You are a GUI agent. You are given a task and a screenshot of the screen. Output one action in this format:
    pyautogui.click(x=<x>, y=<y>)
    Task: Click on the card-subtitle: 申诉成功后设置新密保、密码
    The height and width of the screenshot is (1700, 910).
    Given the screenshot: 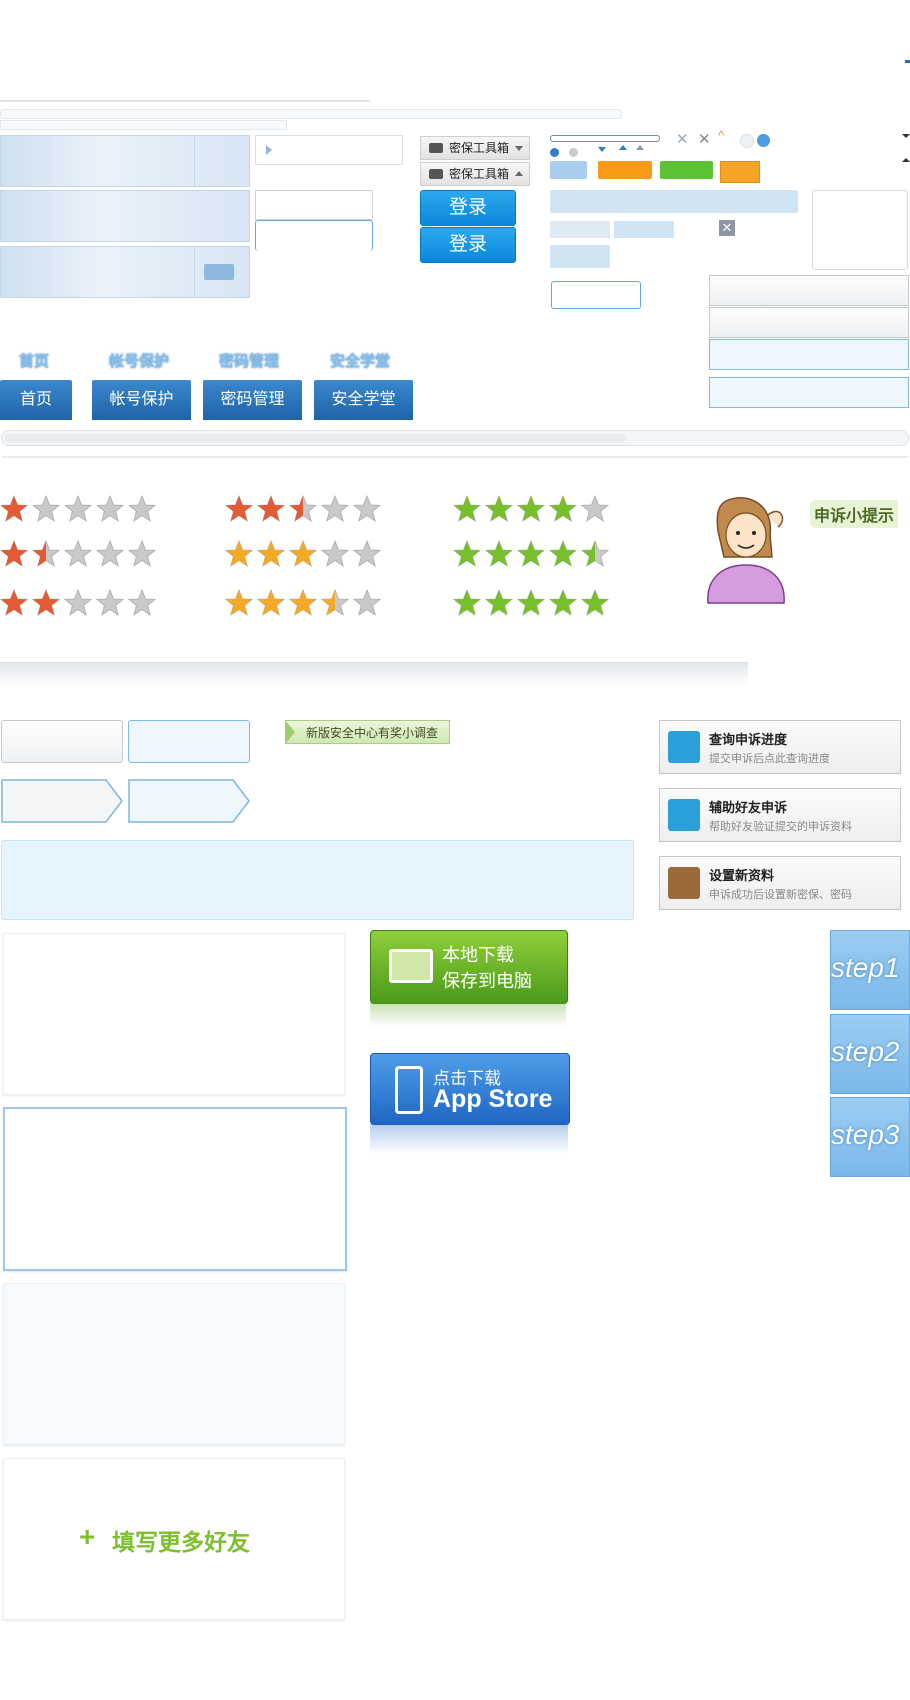 What is the action you would take?
    pyautogui.click(x=780, y=895)
    